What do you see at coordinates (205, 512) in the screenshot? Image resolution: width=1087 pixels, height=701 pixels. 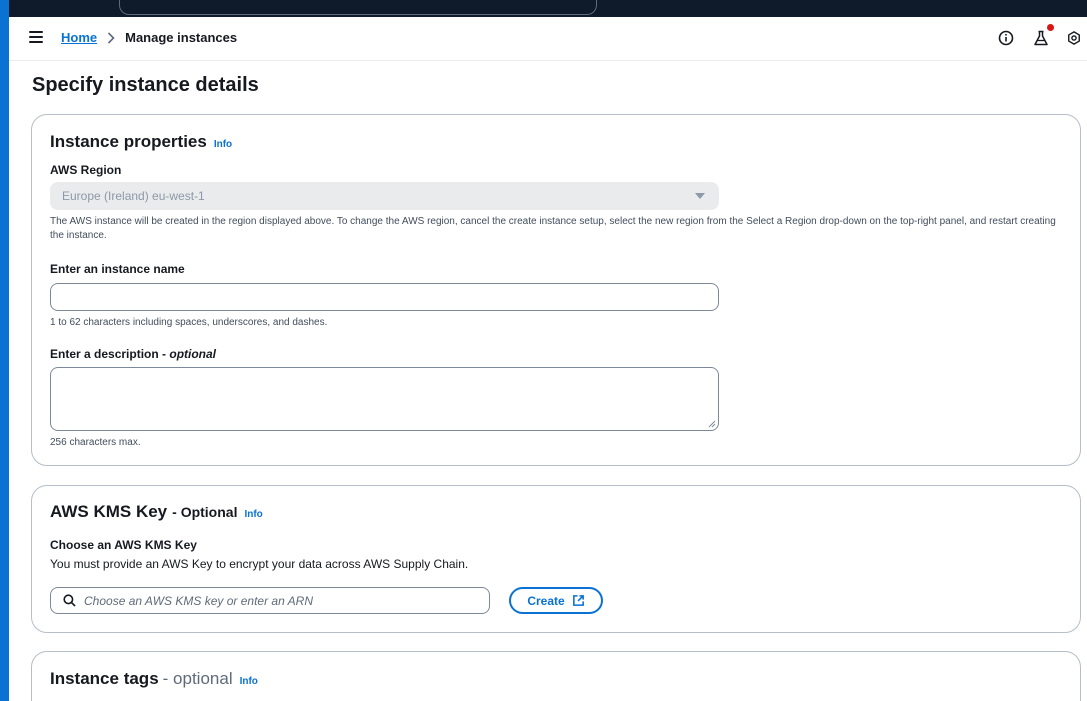 I see `kms-optional-text: - Optional` at bounding box center [205, 512].